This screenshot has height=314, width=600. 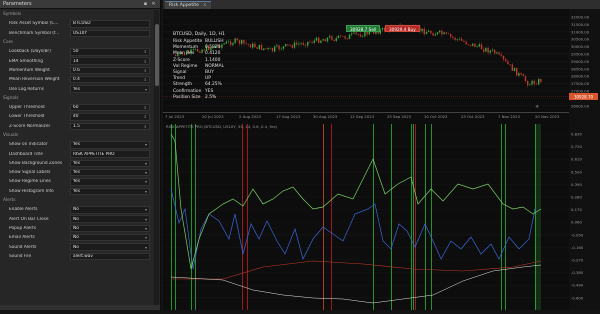 What do you see at coordinates (359, 29) in the screenshot?
I see `sell-price: 30928.7` at bounding box center [359, 29].